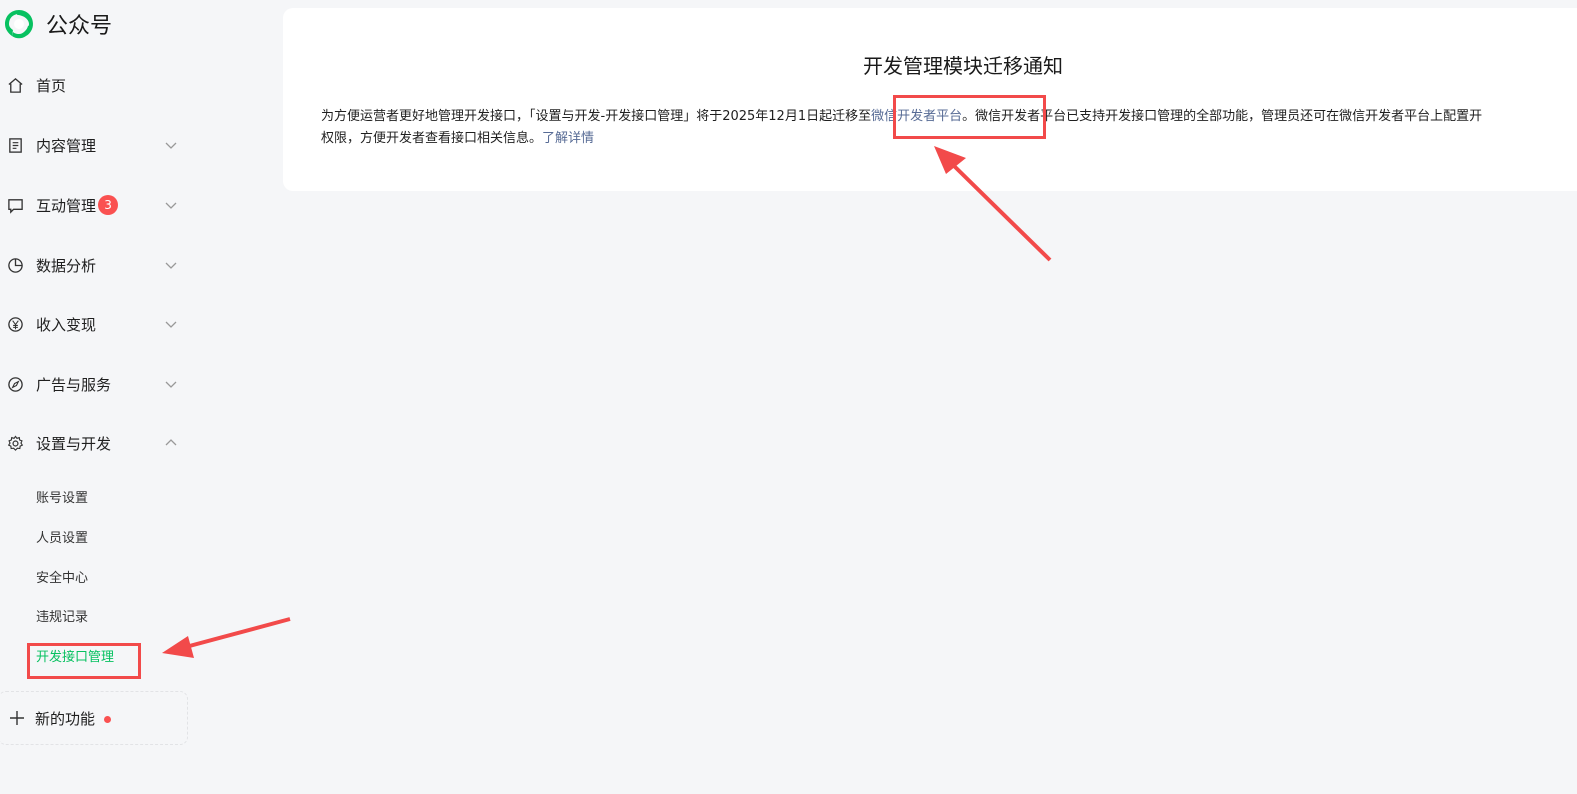  I want to click on plus-icon, so click(17, 718).